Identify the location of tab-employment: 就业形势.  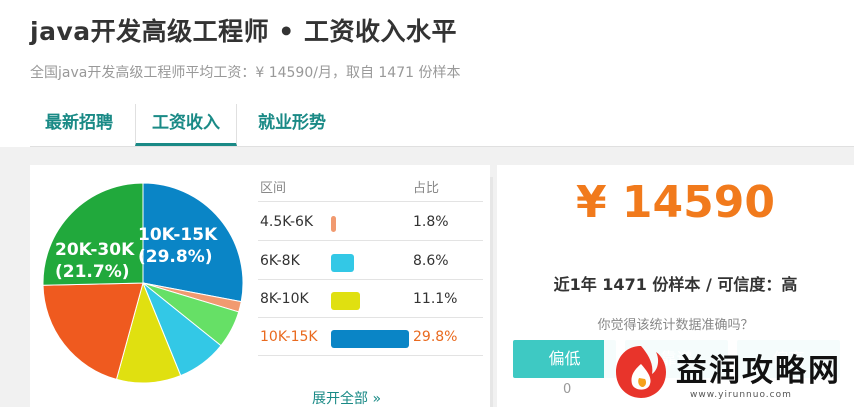
(292, 124).